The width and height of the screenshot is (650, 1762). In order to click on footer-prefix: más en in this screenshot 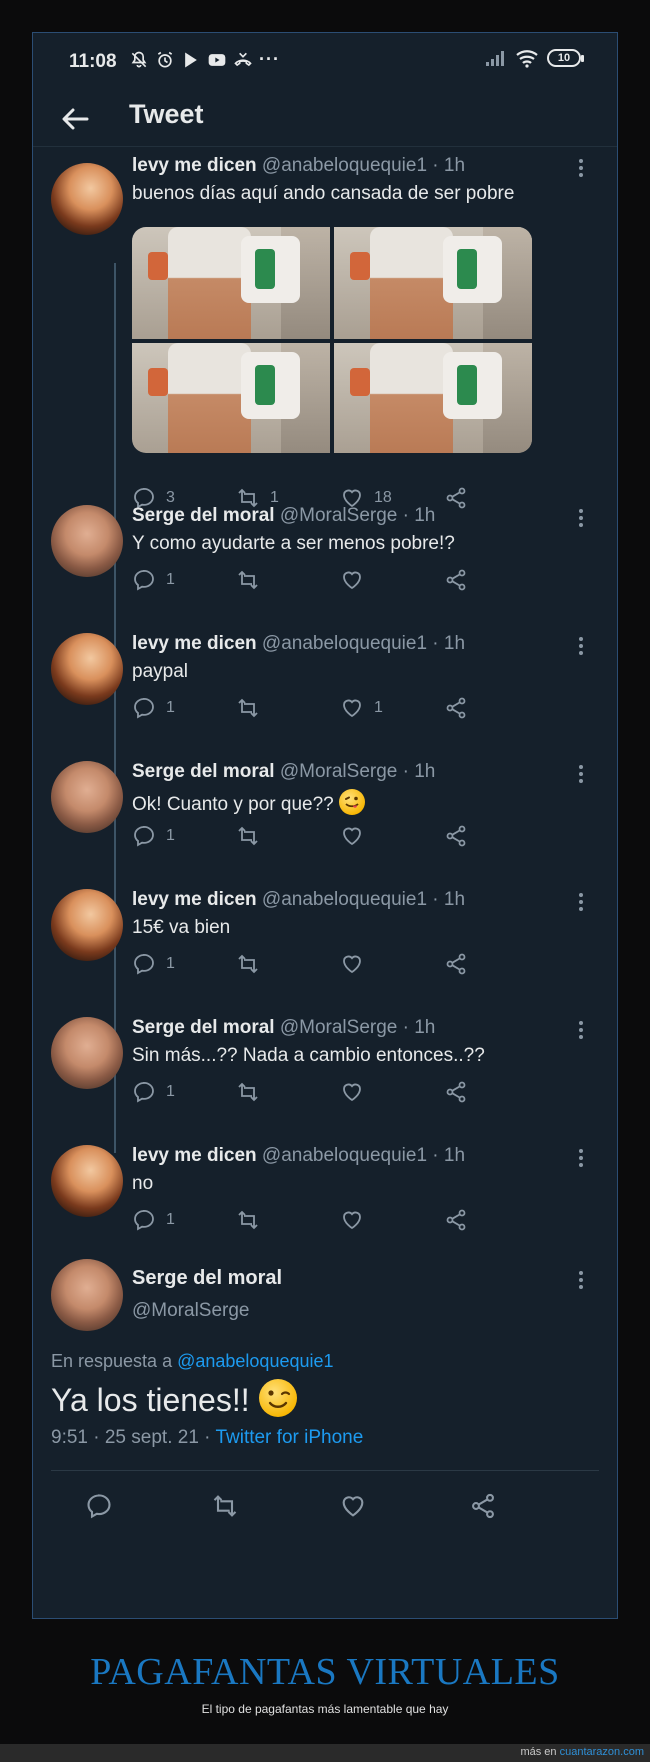, I will do `click(538, 1752)`.